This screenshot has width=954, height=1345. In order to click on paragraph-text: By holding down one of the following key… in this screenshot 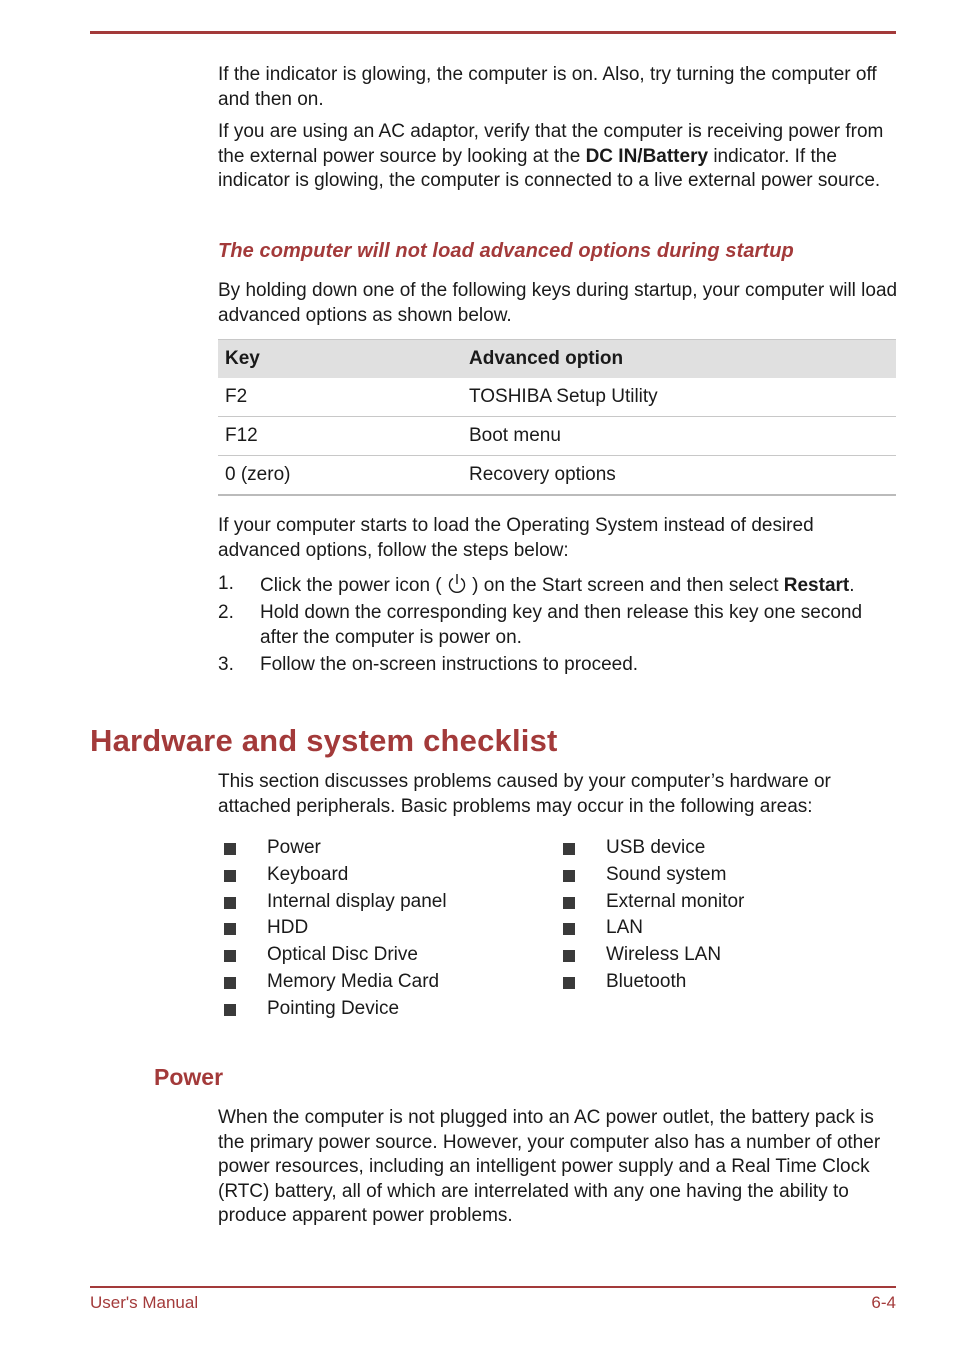, I will do `click(558, 303)`.